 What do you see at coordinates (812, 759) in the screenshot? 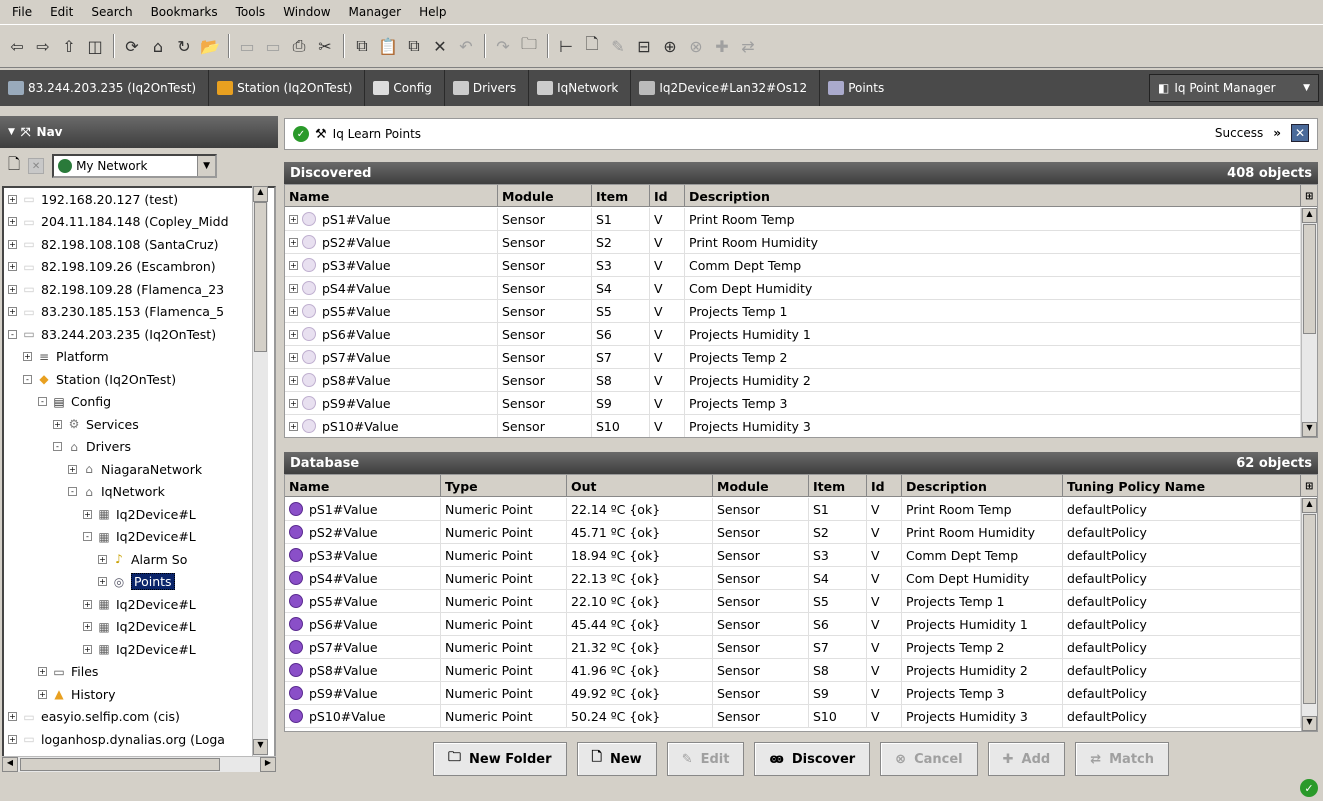
I see `discover-button: ꙭ Discover` at bounding box center [812, 759].